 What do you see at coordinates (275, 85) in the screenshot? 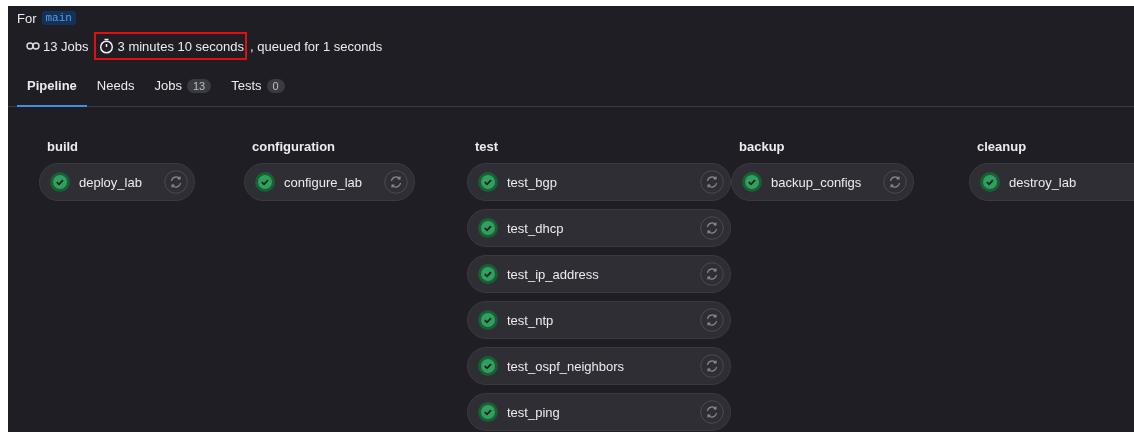
I see `tab-count: 0` at bounding box center [275, 85].